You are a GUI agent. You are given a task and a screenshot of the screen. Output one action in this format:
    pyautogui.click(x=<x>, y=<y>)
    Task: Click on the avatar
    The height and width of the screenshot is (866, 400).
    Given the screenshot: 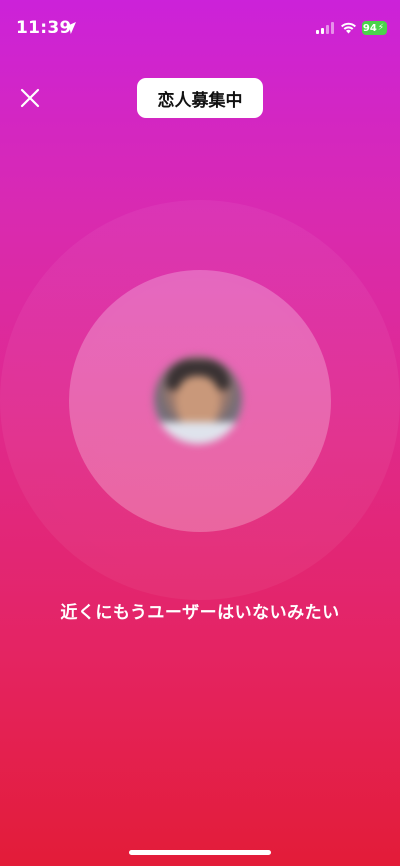 What is the action you would take?
    pyautogui.click(x=198, y=400)
    